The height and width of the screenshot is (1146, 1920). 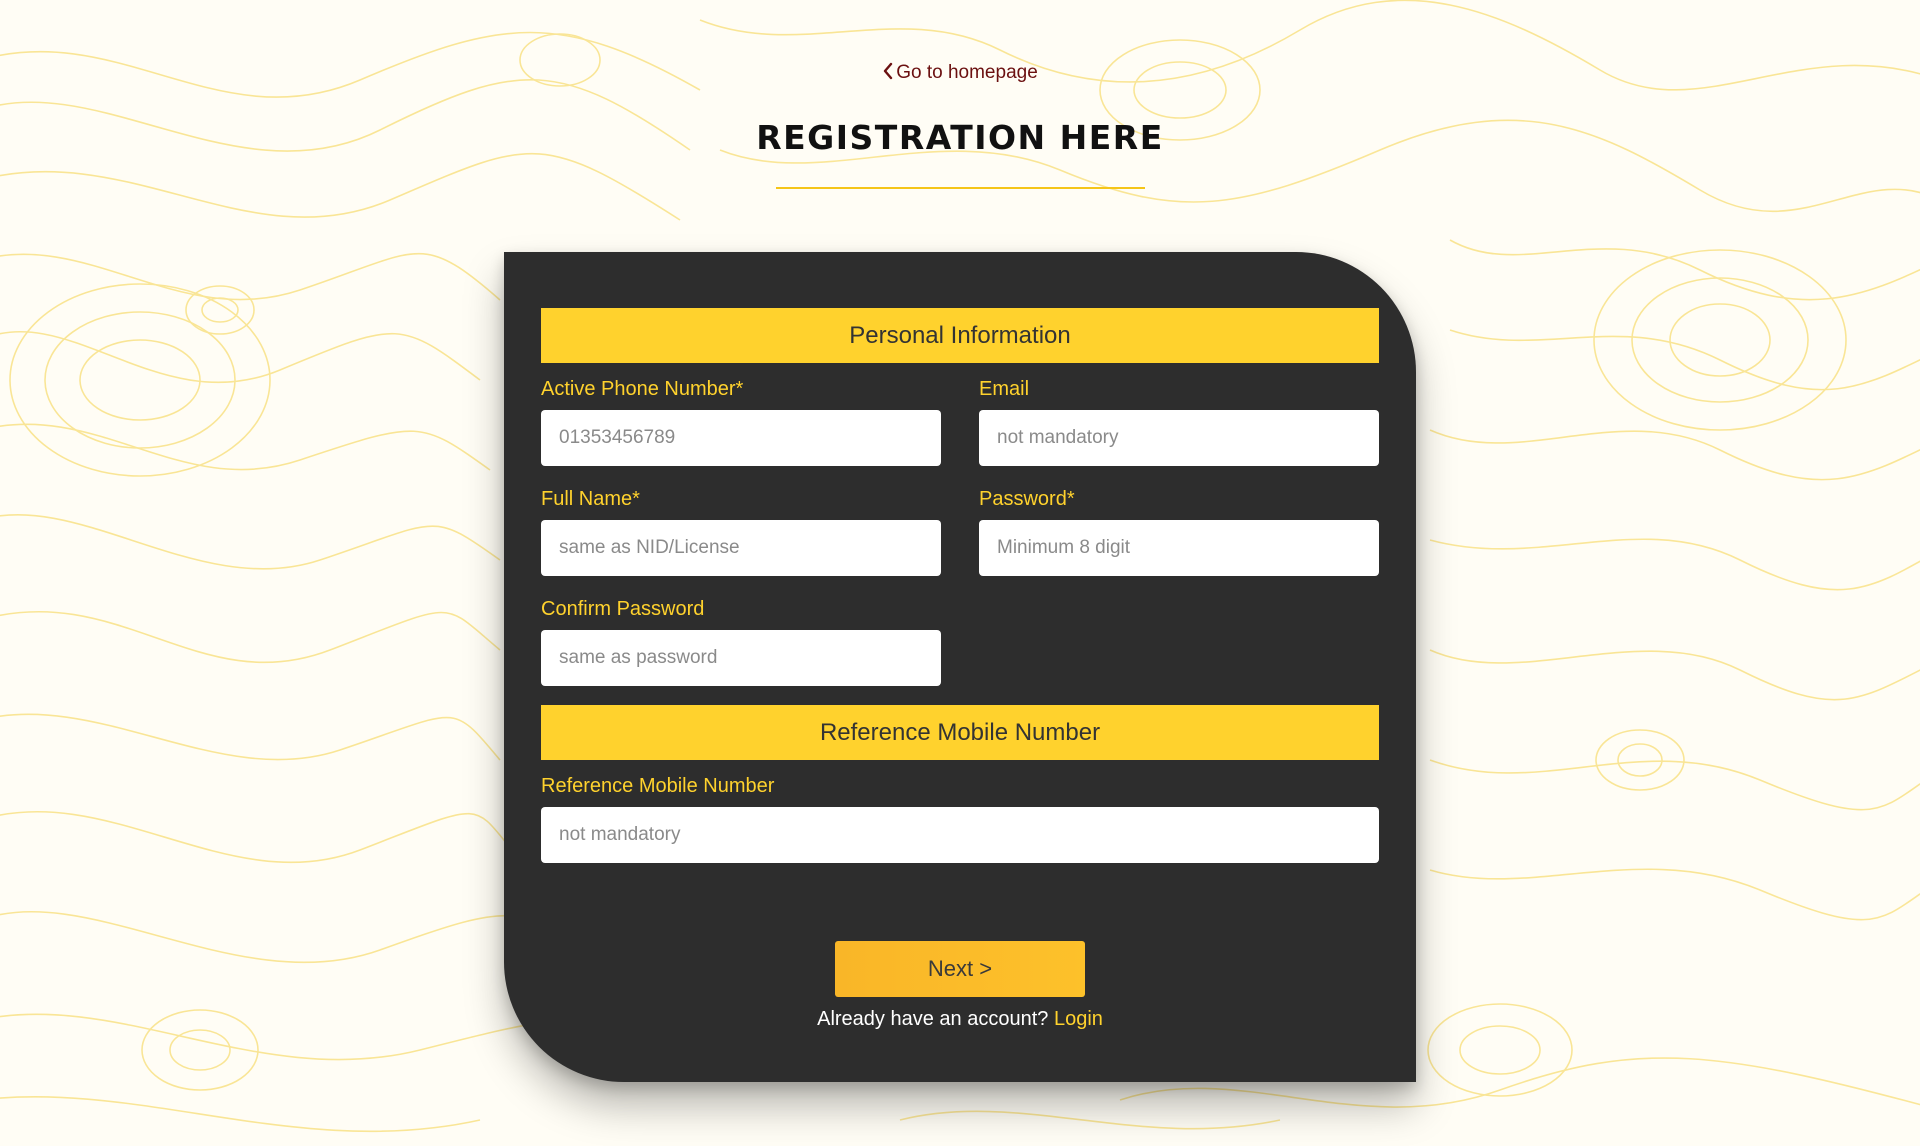 I want to click on email-field-group: Email, so click(x=1179, y=422).